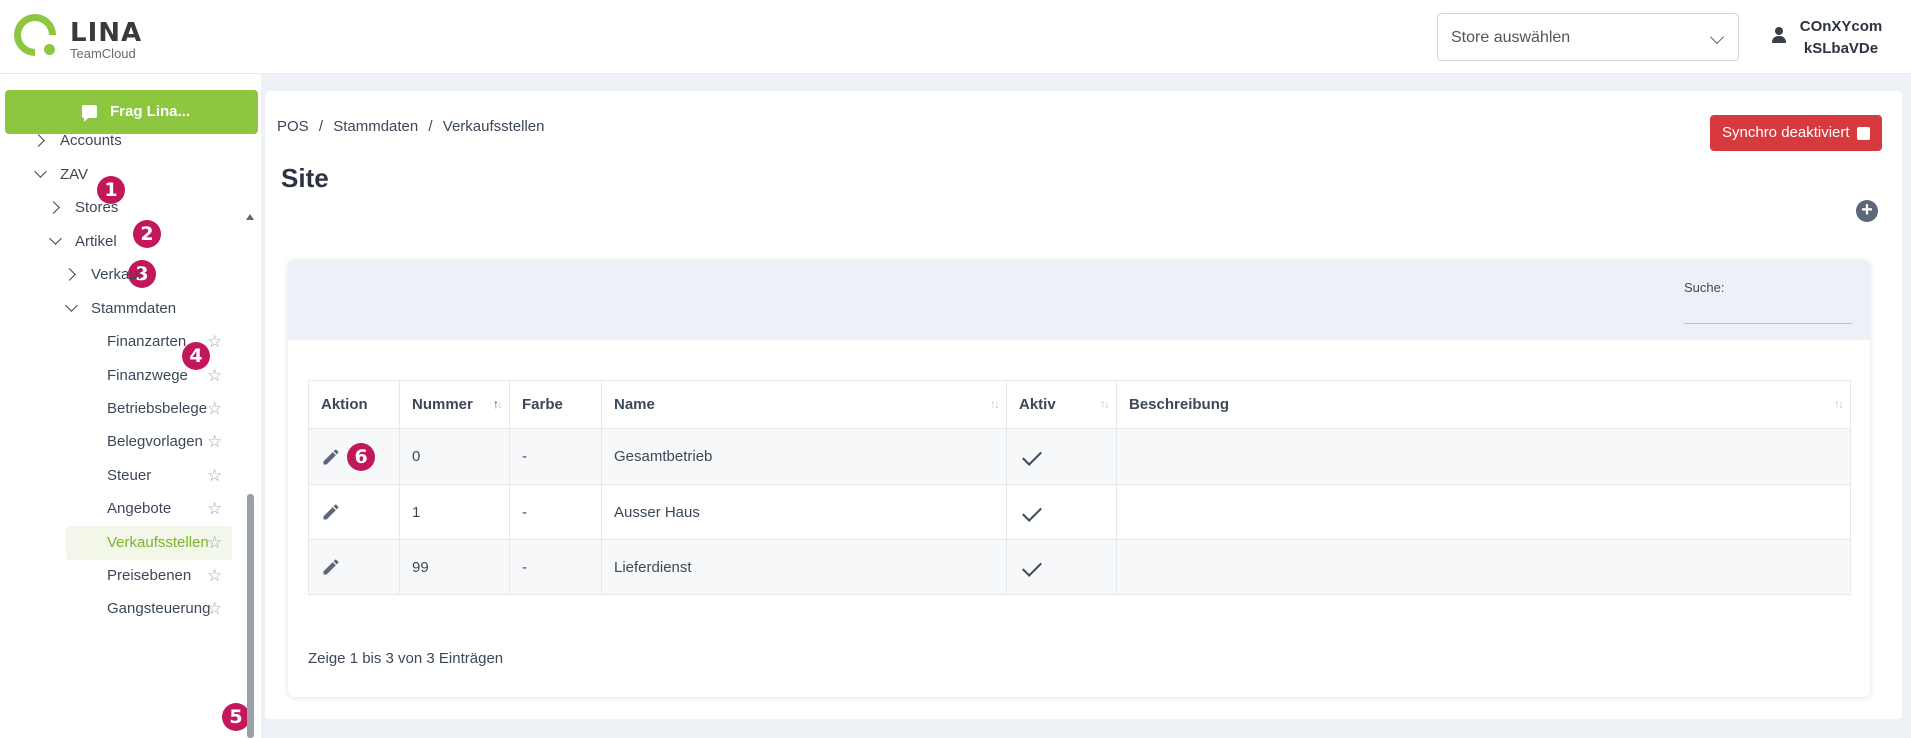  I want to click on scroll-up-arrow, so click(250, 217).